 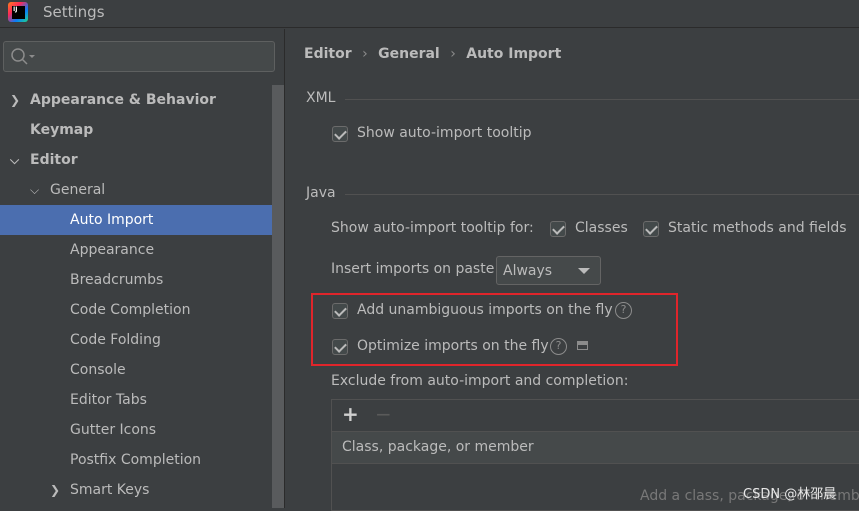 I want to click on sidebar-item-label: Code Folding, so click(x=115, y=340).